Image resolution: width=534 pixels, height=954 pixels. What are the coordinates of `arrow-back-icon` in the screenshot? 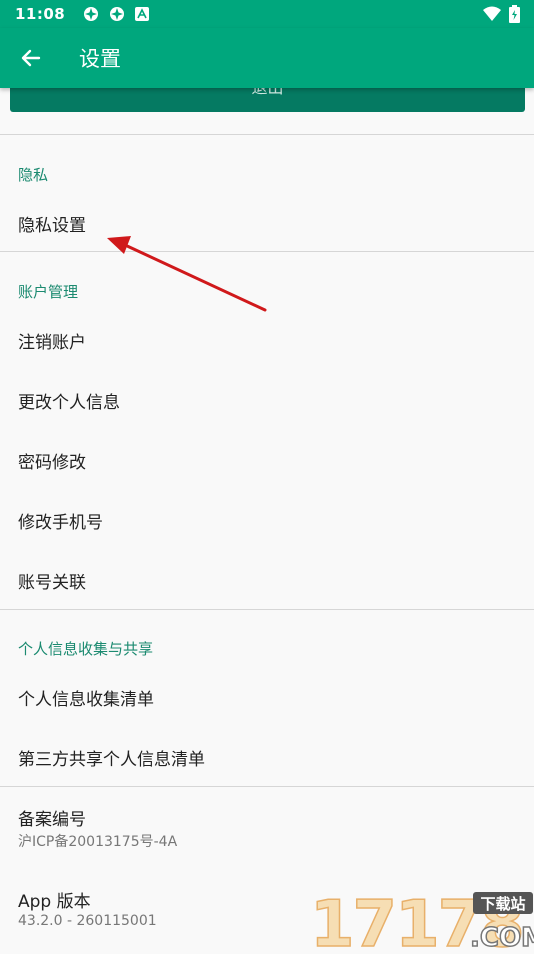 It's located at (31, 58).